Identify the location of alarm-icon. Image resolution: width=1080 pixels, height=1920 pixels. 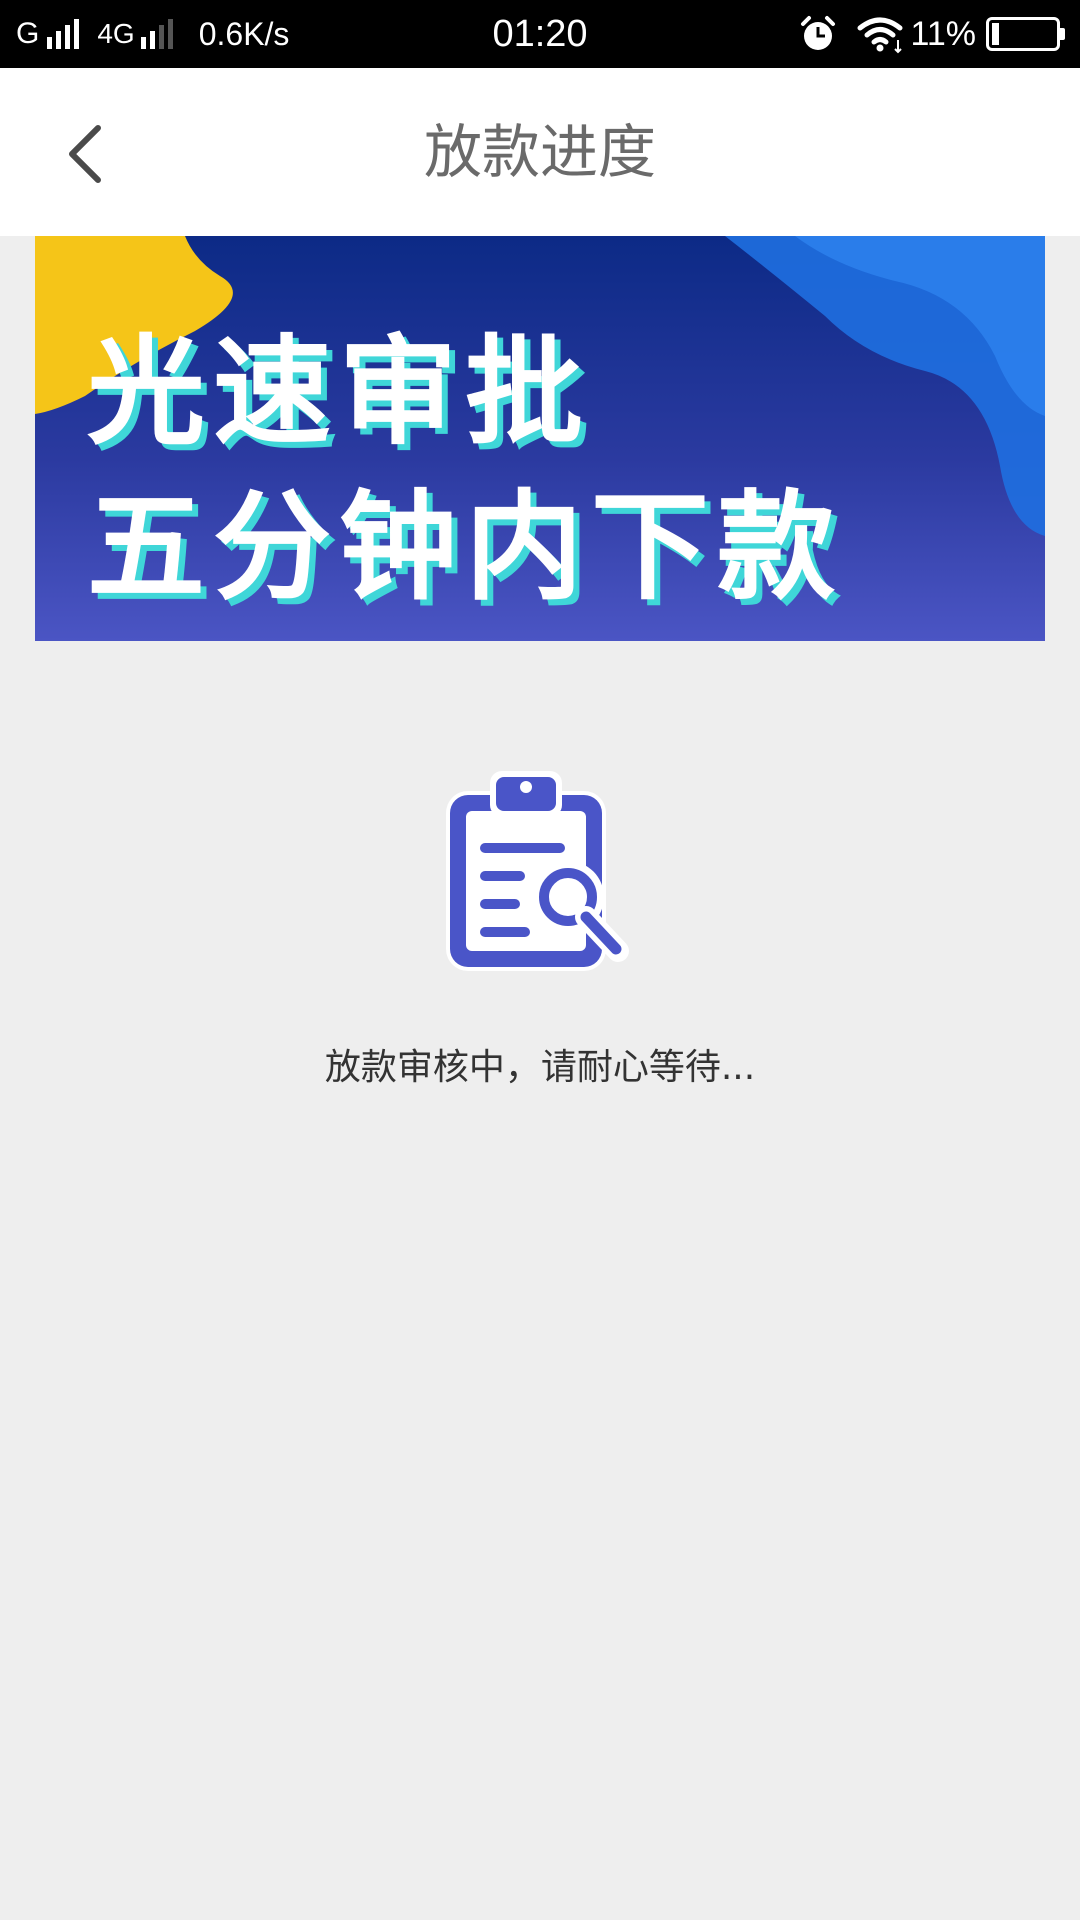
(818, 33).